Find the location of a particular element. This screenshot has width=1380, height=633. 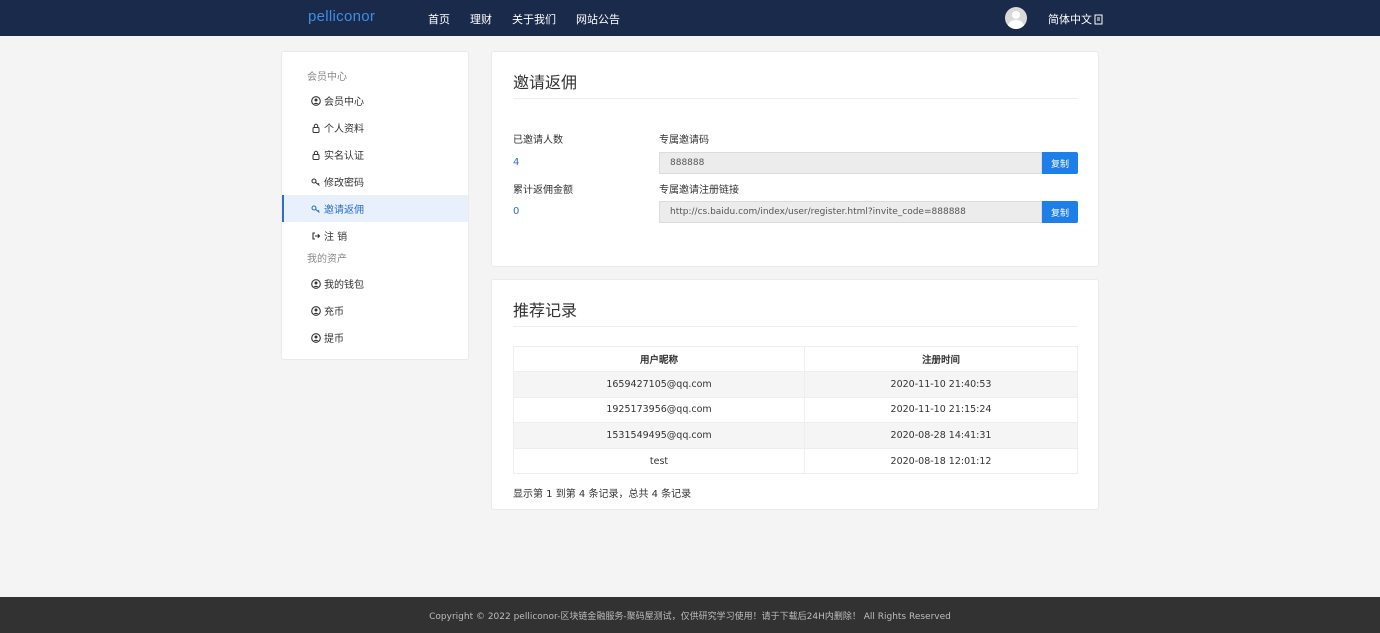

top-navbar: pelliconor 首页 理财 关于我们 网站公告 简体中文 is located at coordinates (690, 18).